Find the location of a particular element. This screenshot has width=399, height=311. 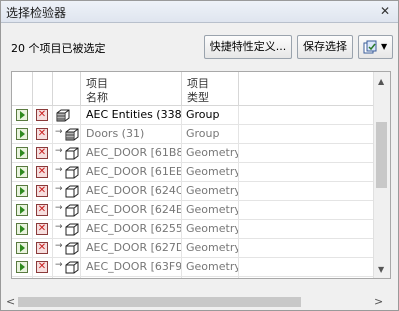

table-row: ✕ → AEC_DOOR [61B8] Geometry is located at coordinates (194, 153).